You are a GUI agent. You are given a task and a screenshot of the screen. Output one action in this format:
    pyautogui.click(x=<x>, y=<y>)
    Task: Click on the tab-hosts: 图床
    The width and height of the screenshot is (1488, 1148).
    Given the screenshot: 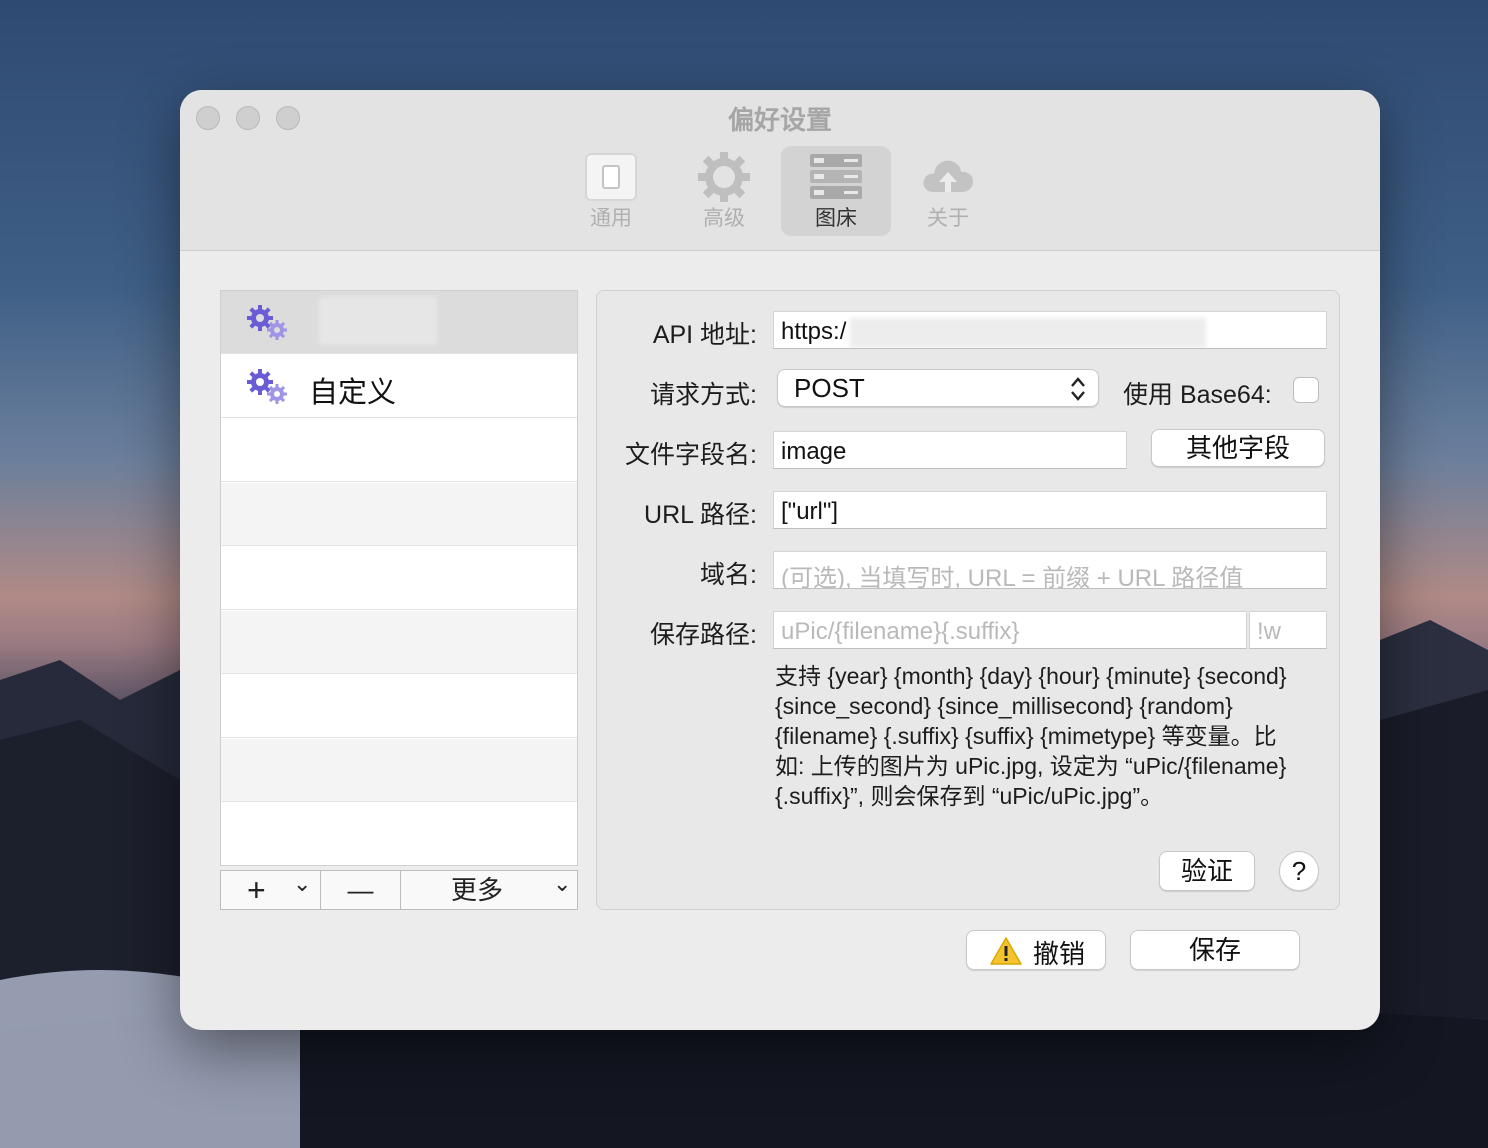 What is the action you would take?
    pyautogui.click(x=836, y=191)
    